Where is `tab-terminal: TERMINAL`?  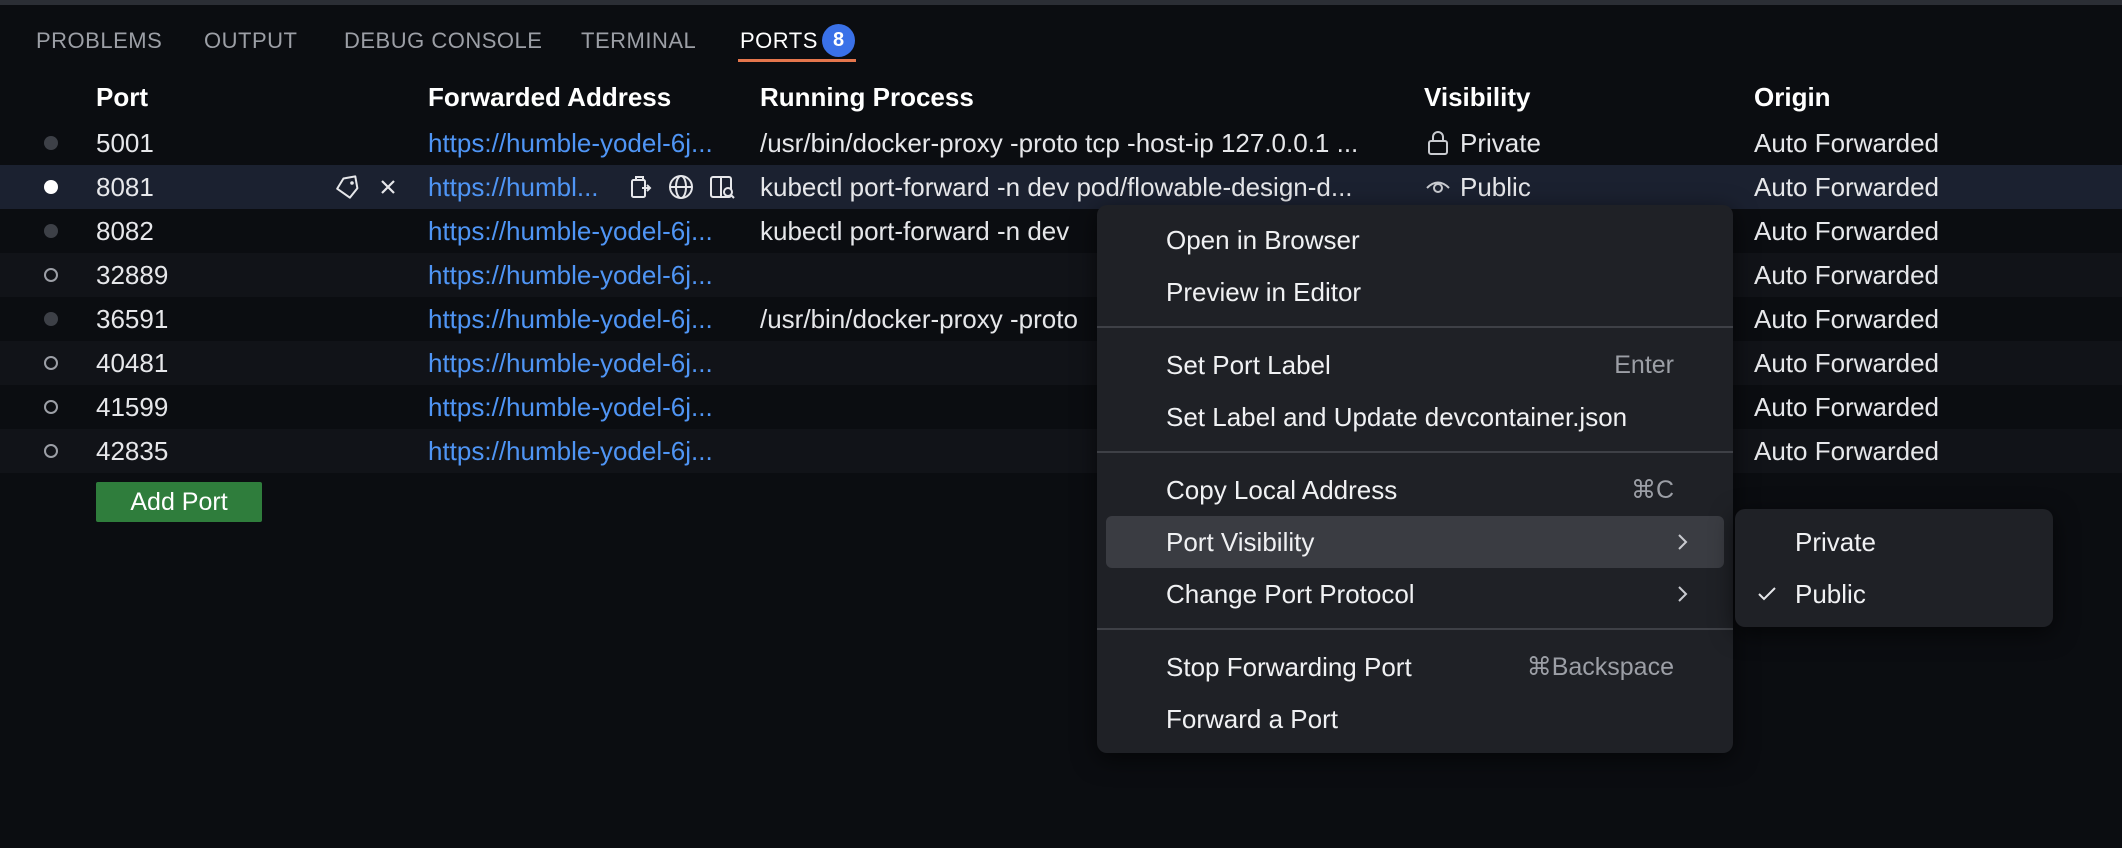
tab-terminal: TERMINAL is located at coordinates (638, 41).